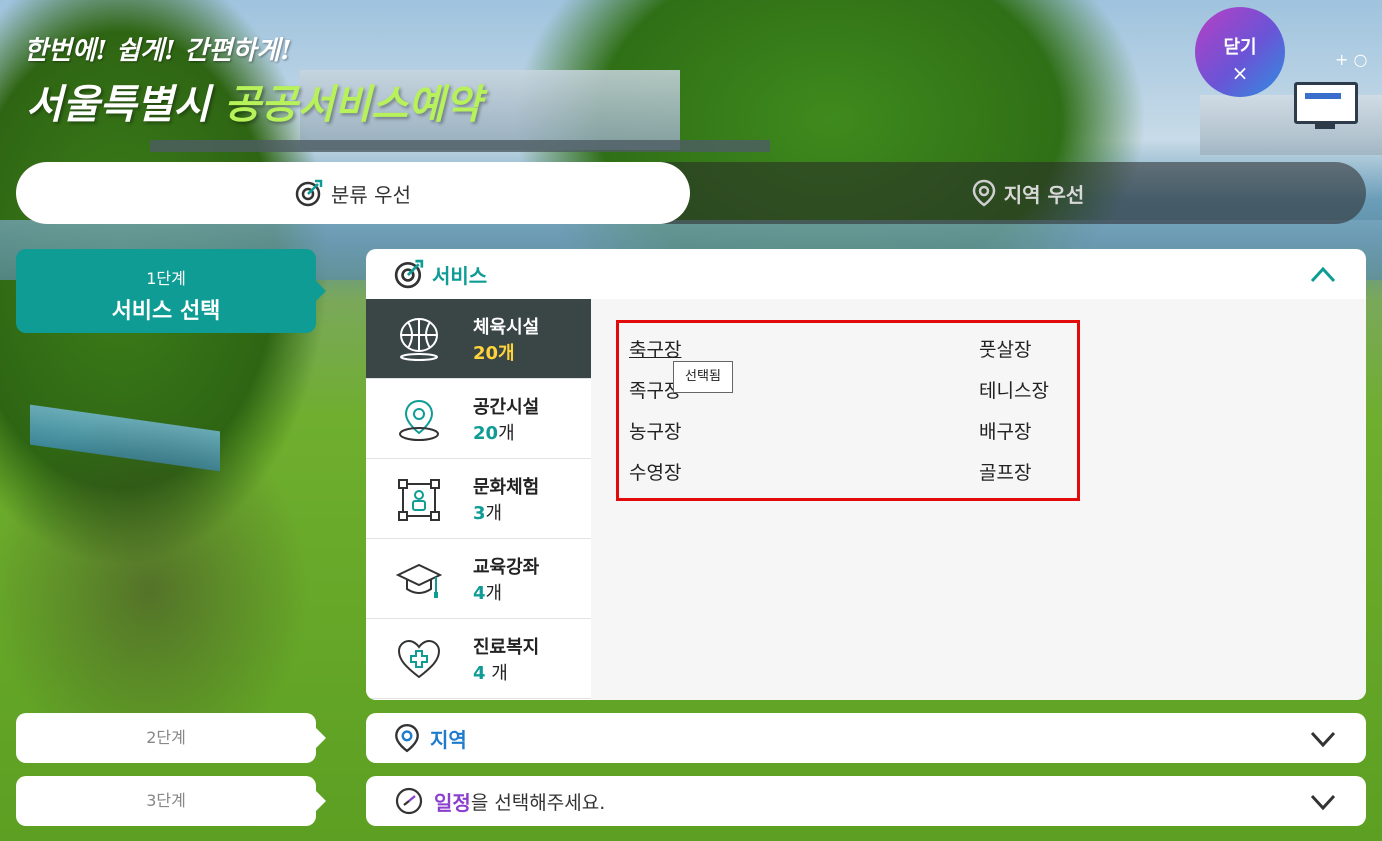 This screenshot has width=1382, height=841. Describe the element at coordinates (486, 433) in the screenshot. I see `category-count-value: 20` at that location.